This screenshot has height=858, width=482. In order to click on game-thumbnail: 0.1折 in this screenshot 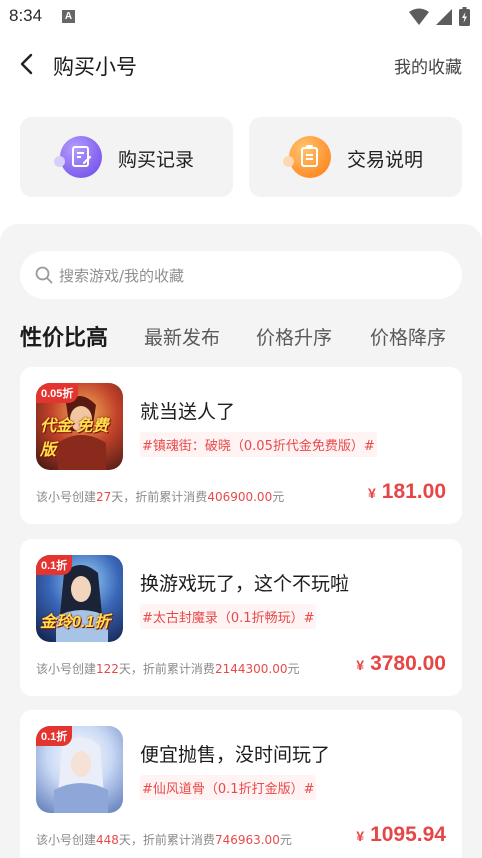, I will do `click(79, 769)`.